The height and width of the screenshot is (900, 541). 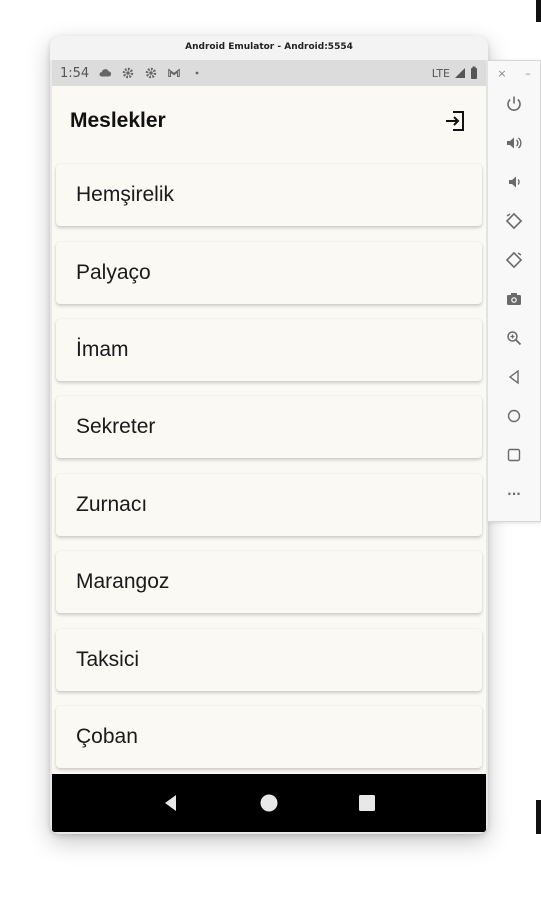 I want to click on home-circle-icon, so click(x=514, y=416).